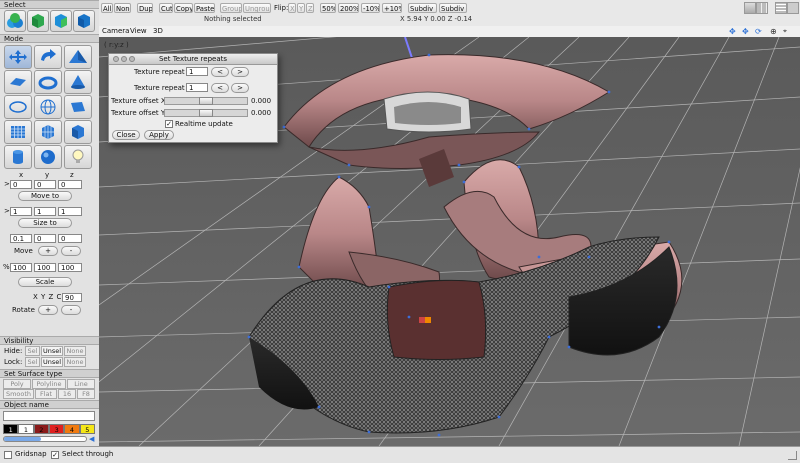  I want to click on cylinder-tool-icon, so click(18, 157).